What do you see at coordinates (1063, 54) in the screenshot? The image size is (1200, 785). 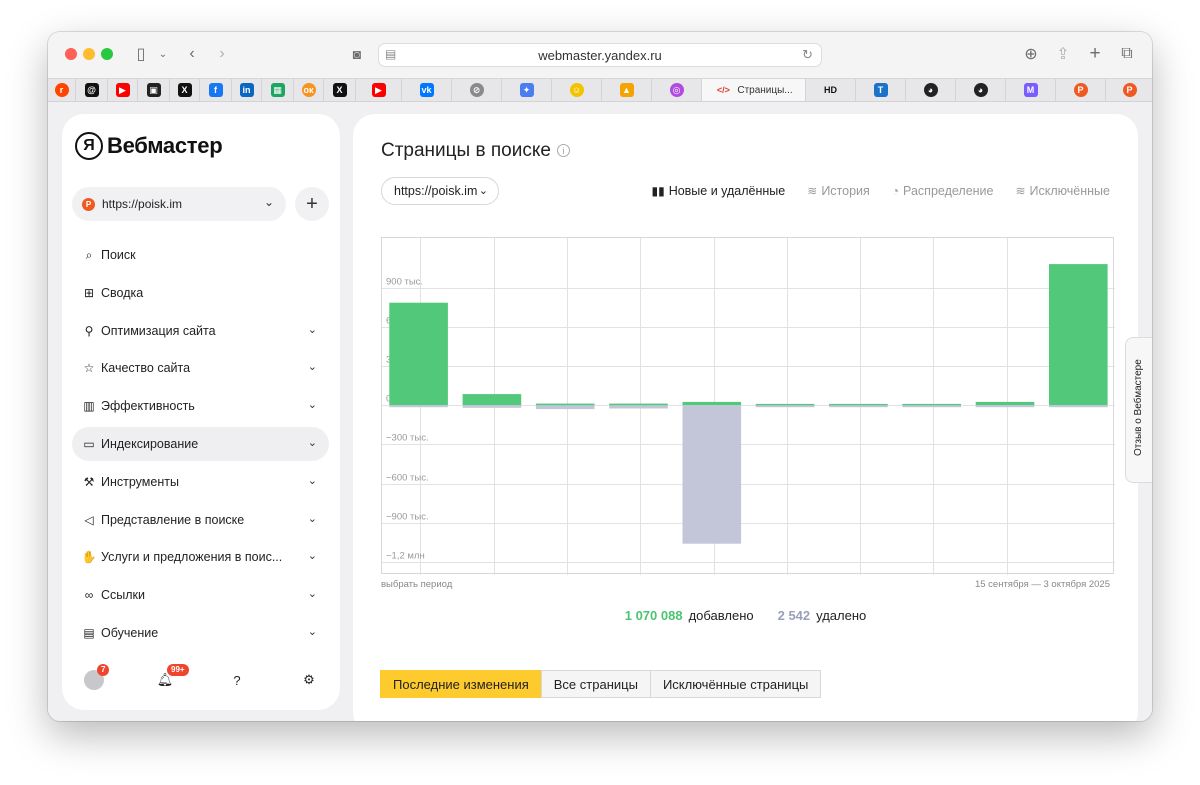 I see `share-icon: ⇪` at bounding box center [1063, 54].